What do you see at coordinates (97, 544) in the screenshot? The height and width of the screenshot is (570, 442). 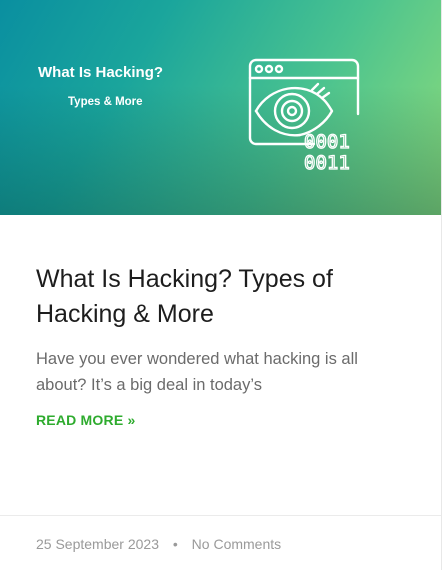 I see `post-date: 25 September 2023` at bounding box center [97, 544].